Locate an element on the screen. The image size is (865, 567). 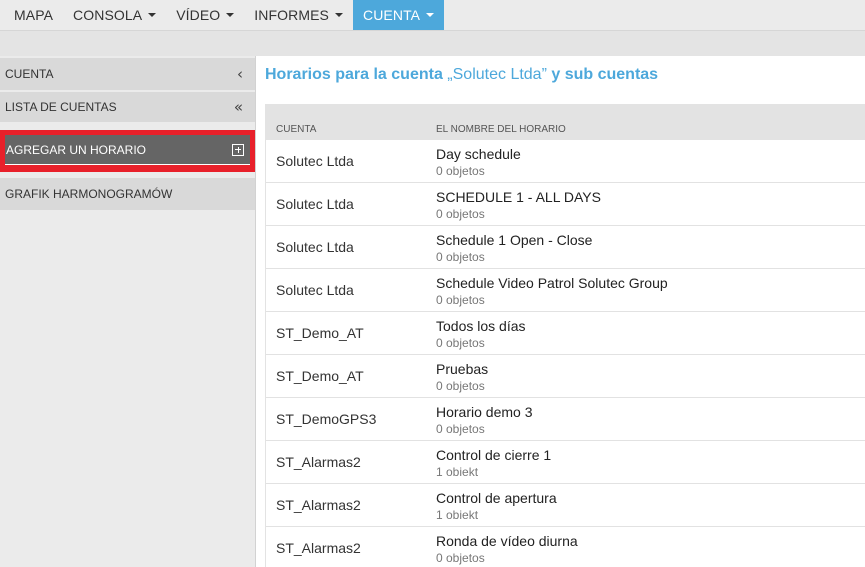
table-row: ST_DemoGPS3 Horario demo 3 0 objetos is located at coordinates (565, 419).